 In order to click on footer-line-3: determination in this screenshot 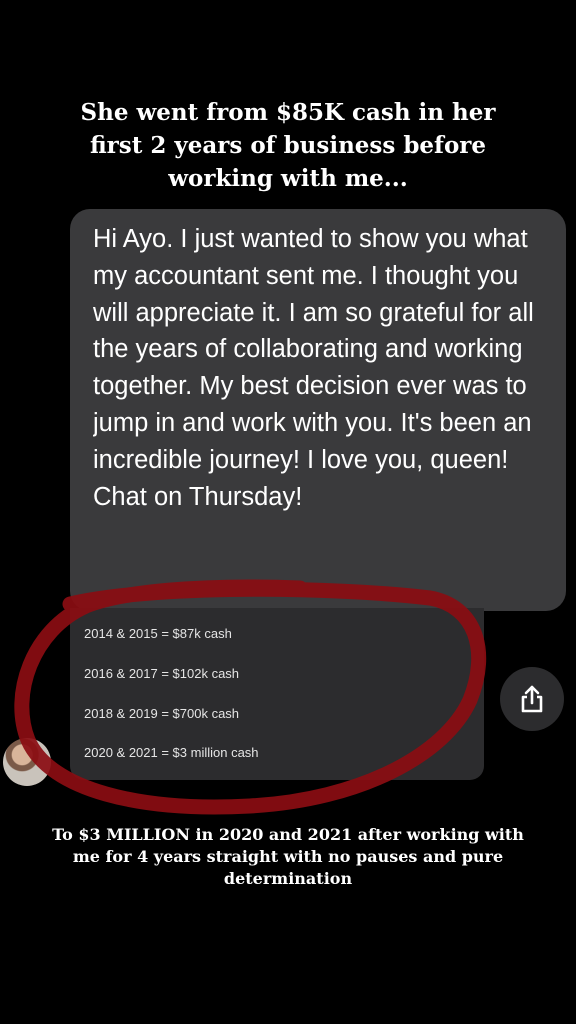, I will do `click(288, 878)`.